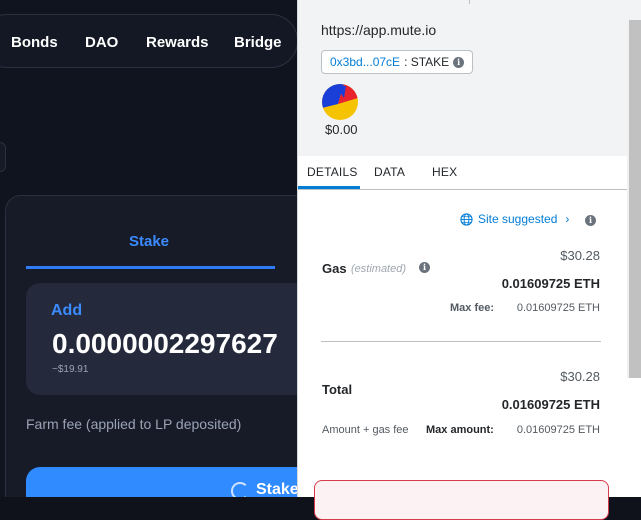  I want to click on nav-dao: DAO, so click(101, 42).